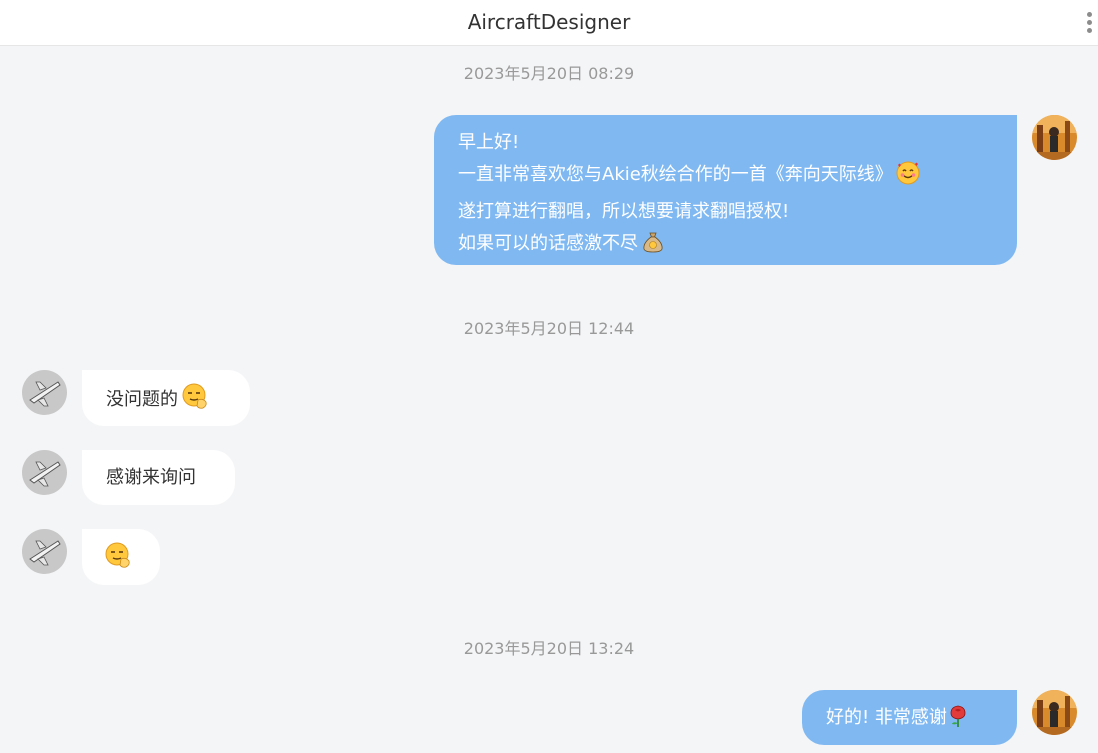 This screenshot has width=1098, height=753. What do you see at coordinates (549, 328) in the screenshot?
I see `timestamp: 2023年5月20日 12:44` at bounding box center [549, 328].